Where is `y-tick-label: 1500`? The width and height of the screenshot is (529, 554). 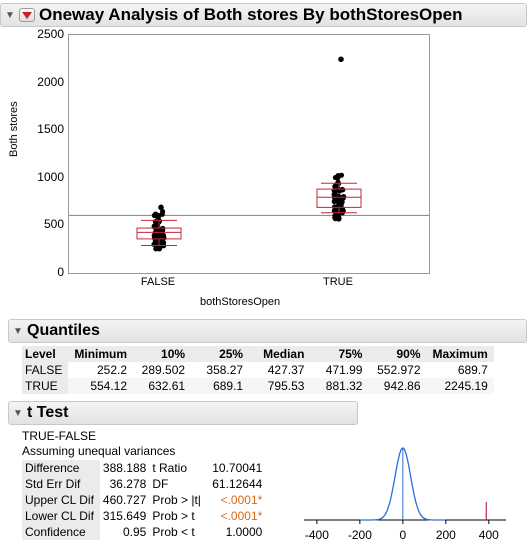
y-tick-label: 1500 is located at coordinates (50, 129).